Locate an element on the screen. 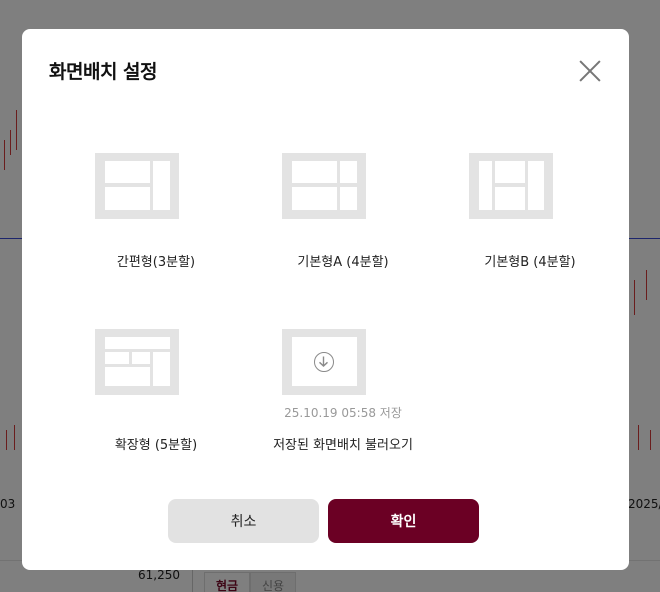  layout-option-4-split-b: 기본형B (4분할) is located at coordinates (530, 213).